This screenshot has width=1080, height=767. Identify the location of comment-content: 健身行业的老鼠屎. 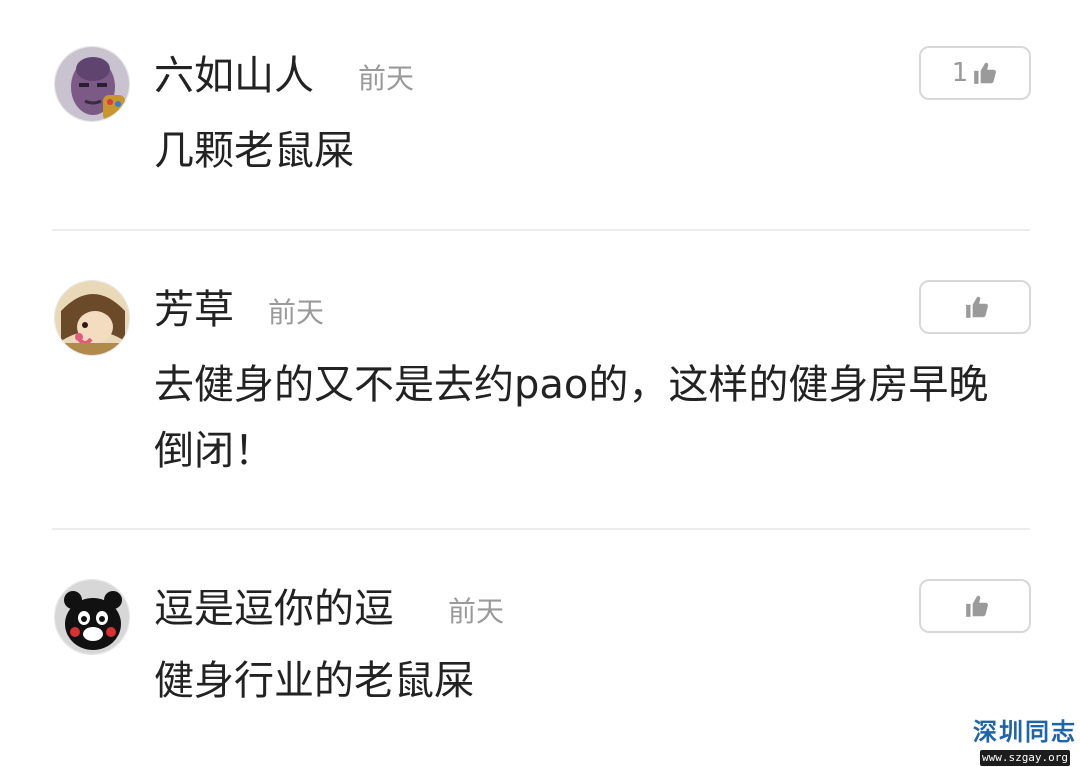
(314, 681).